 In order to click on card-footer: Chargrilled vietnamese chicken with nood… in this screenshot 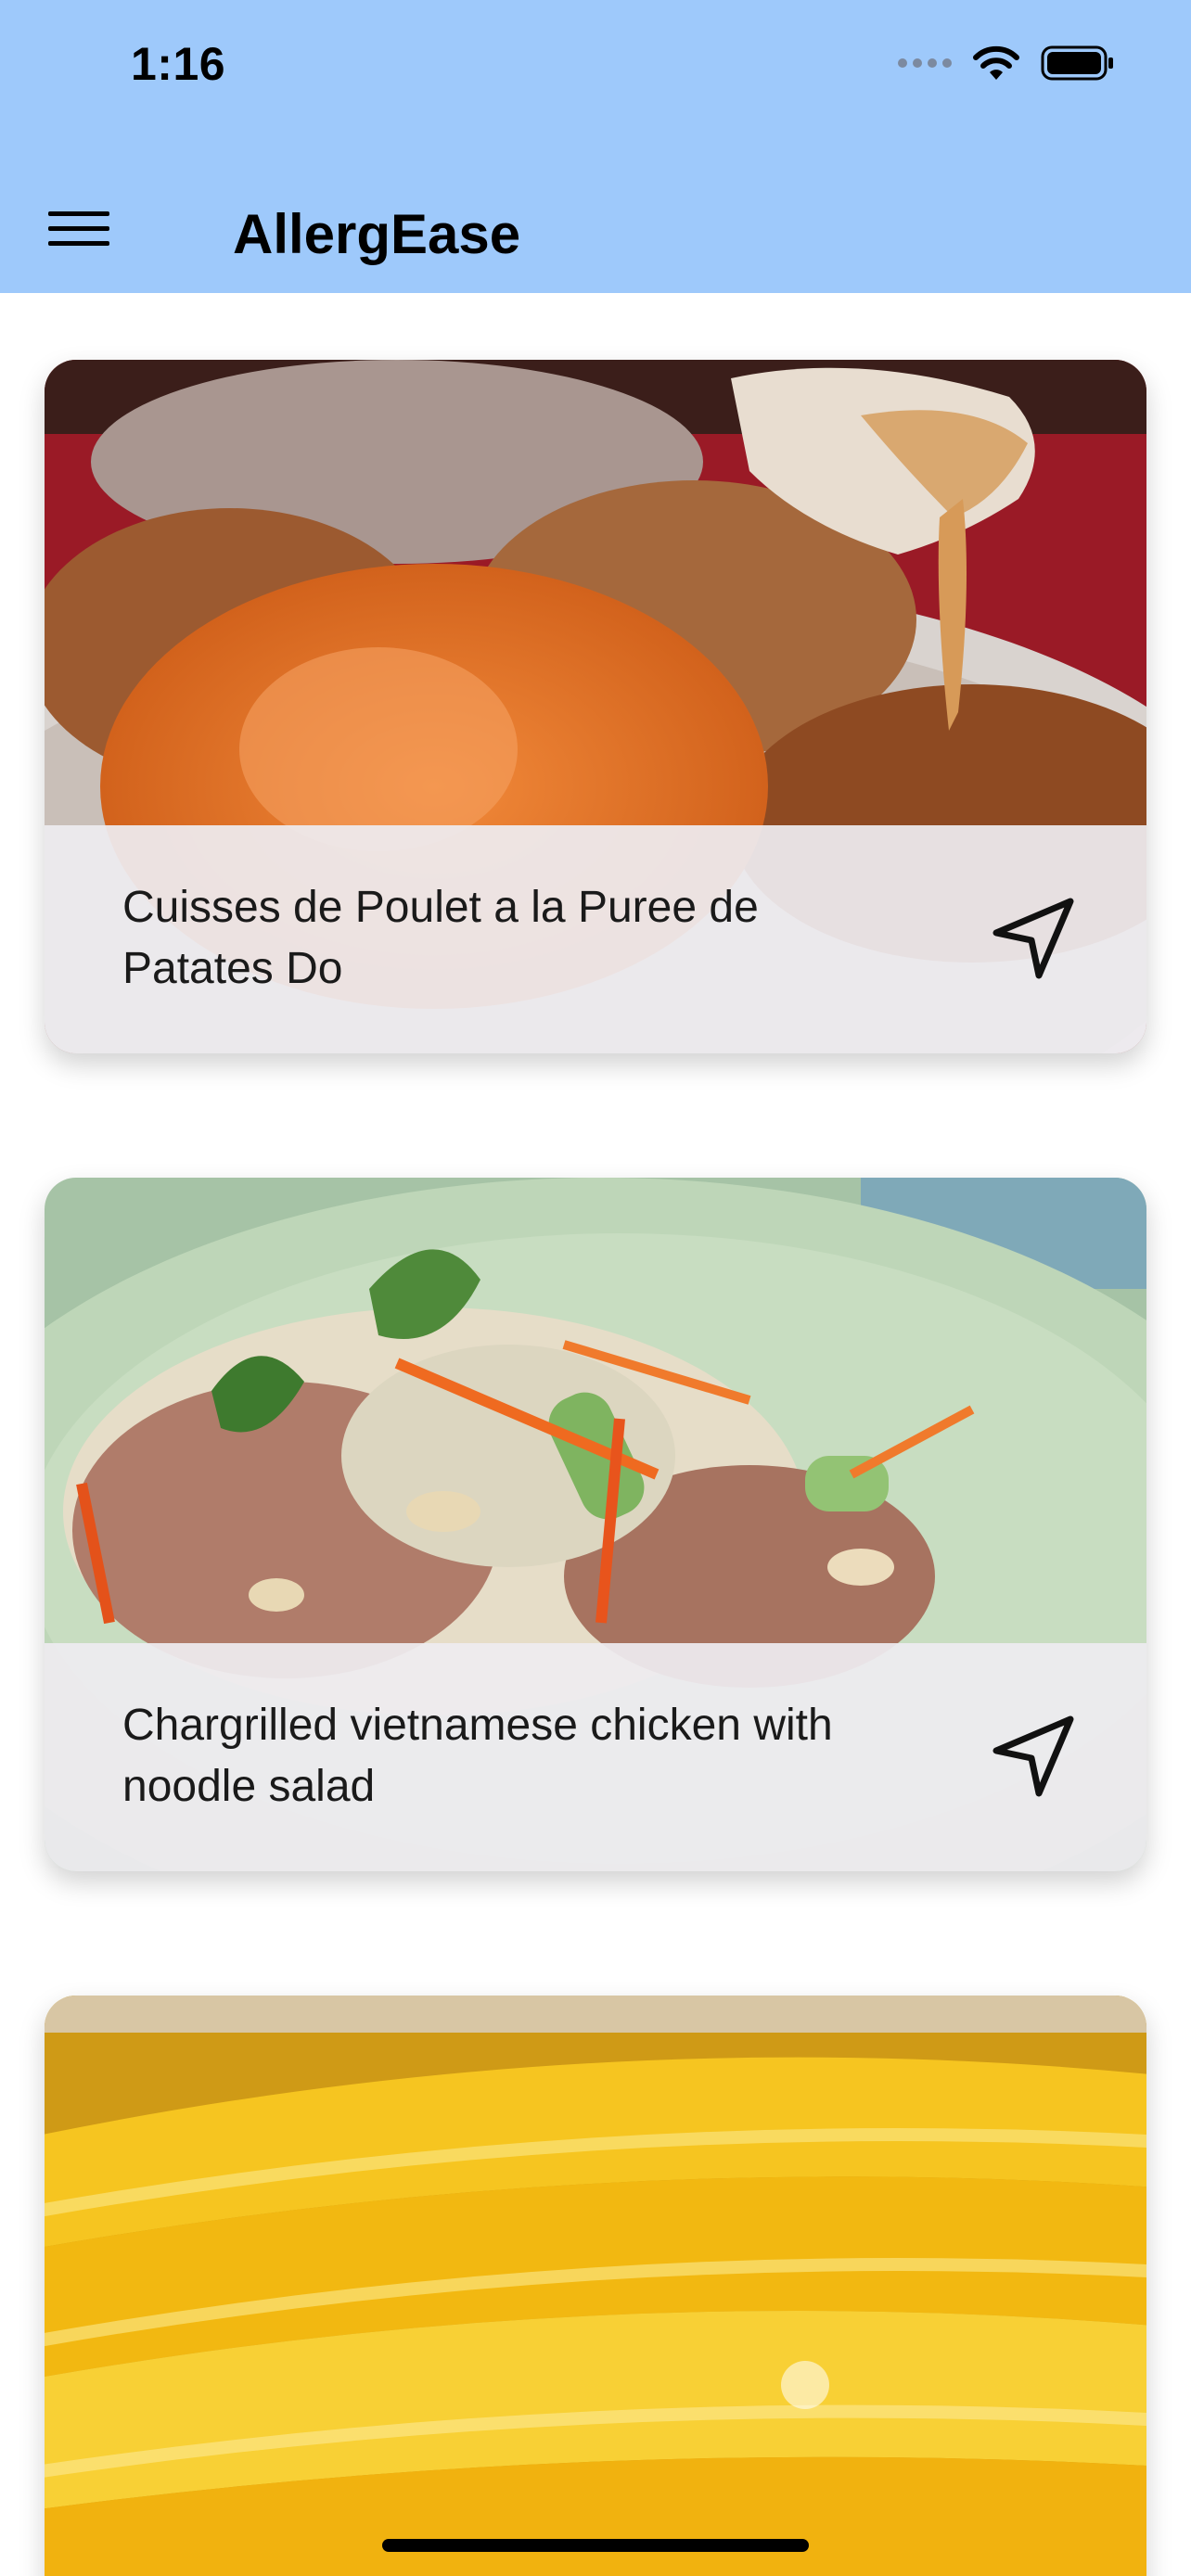, I will do `click(595, 1757)`.